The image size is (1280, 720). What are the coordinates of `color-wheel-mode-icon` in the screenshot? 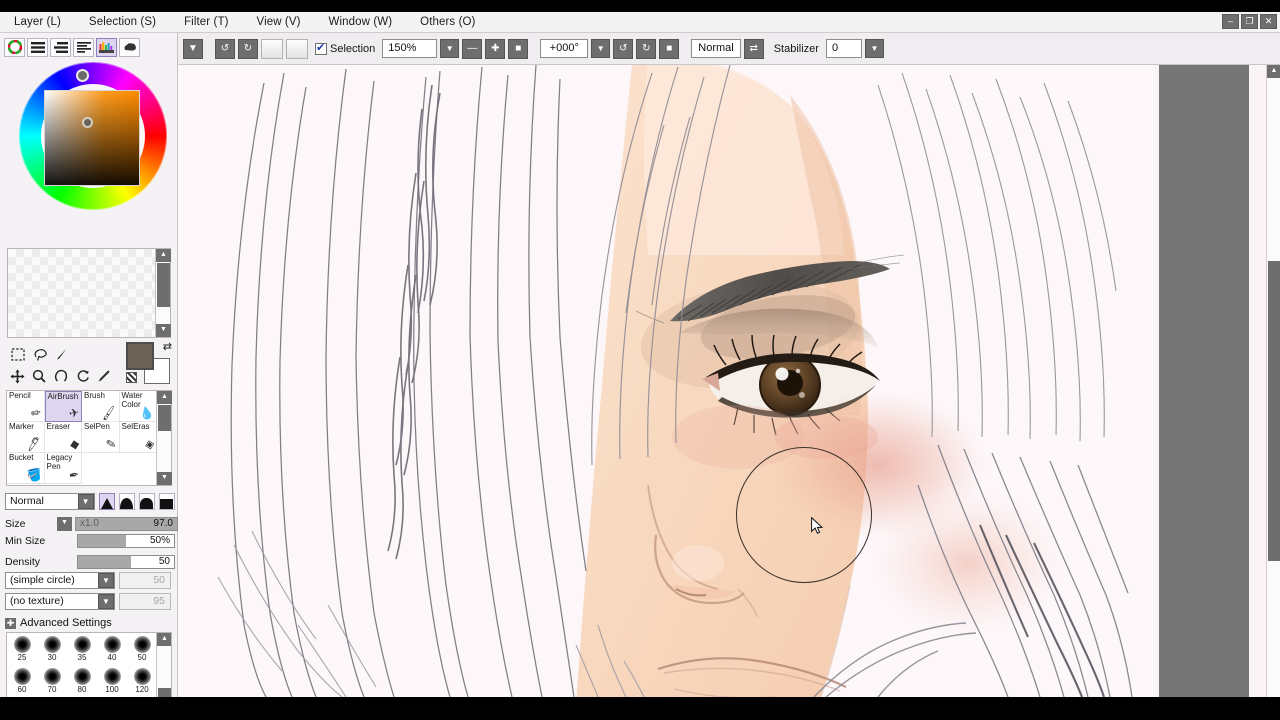 It's located at (14, 47).